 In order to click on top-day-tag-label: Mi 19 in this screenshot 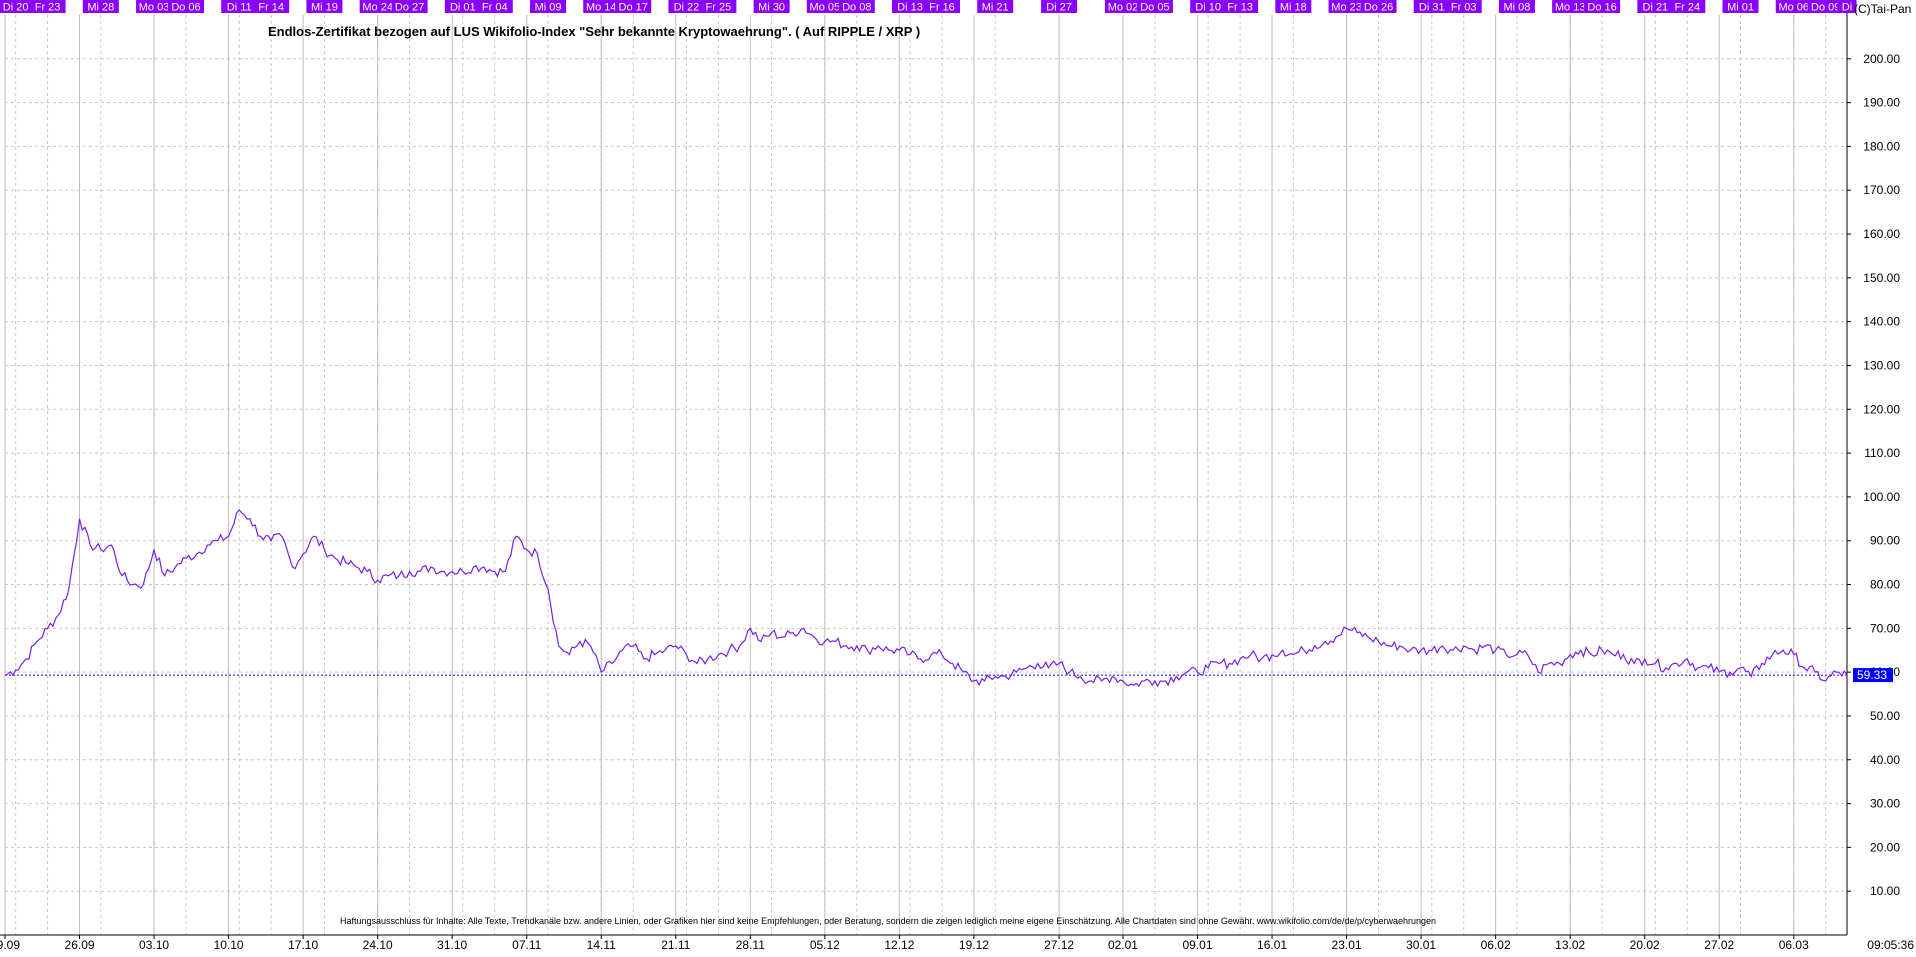, I will do `click(324, 8)`.